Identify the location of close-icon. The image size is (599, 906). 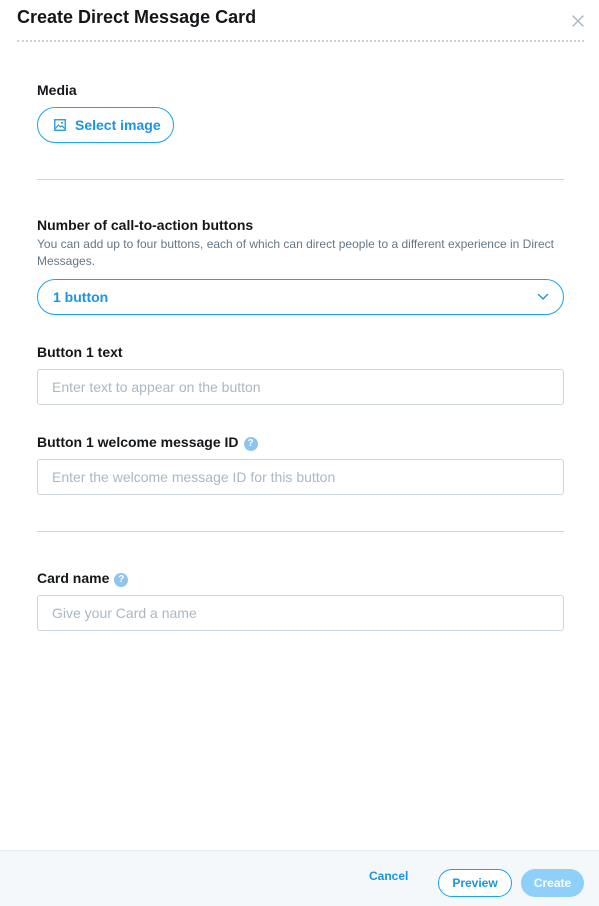
(578, 21).